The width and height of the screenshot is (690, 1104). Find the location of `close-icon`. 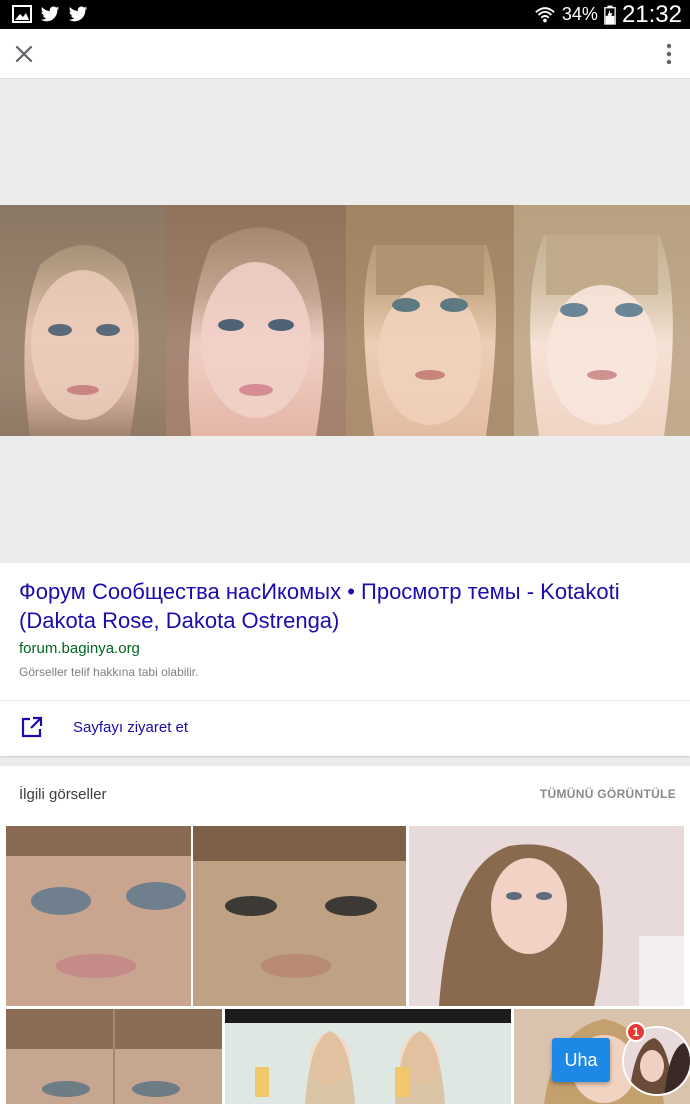

close-icon is located at coordinates (24, 54).